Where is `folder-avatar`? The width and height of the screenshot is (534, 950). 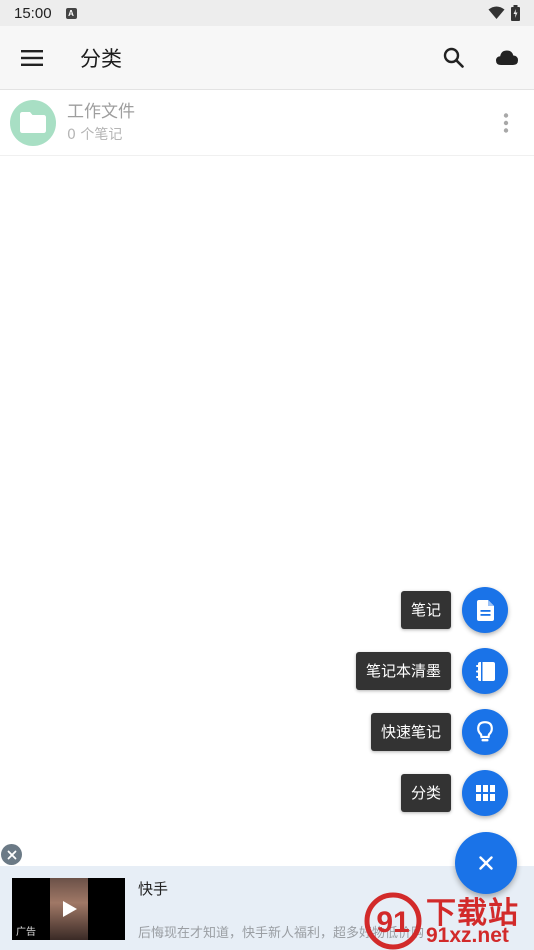 folder-avatar is located at coordinates (33, 122).